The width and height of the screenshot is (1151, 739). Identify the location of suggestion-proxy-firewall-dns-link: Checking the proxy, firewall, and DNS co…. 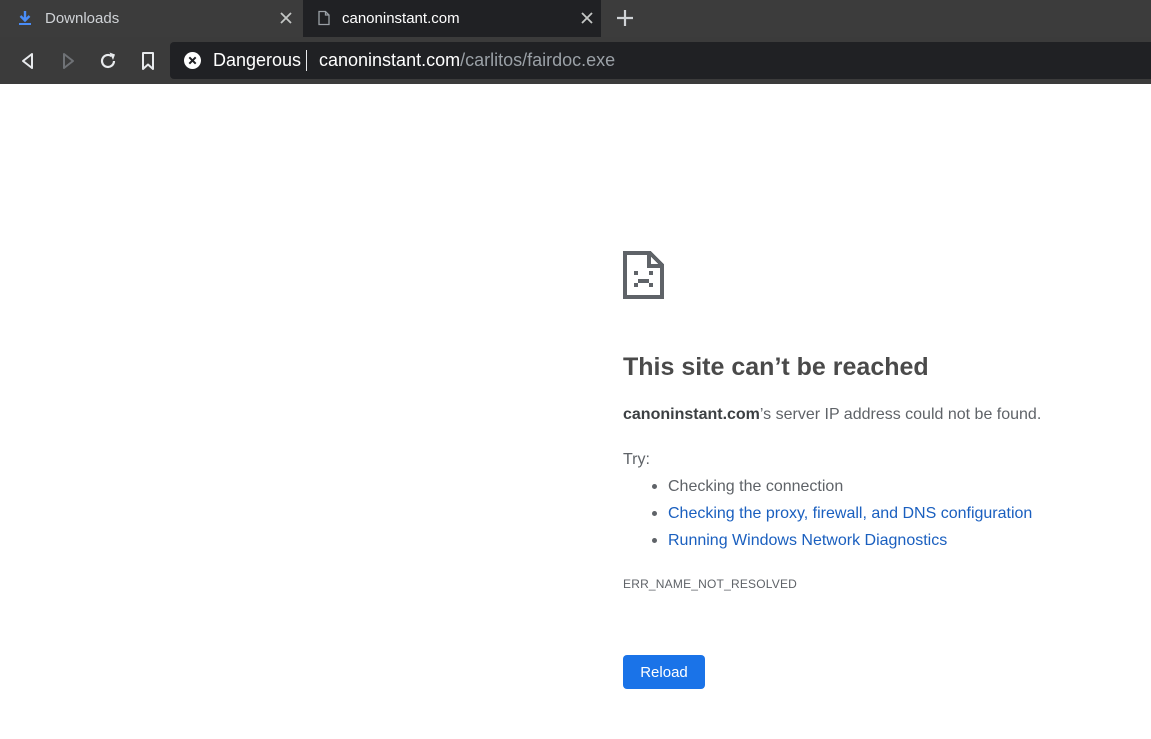
(841, 517).